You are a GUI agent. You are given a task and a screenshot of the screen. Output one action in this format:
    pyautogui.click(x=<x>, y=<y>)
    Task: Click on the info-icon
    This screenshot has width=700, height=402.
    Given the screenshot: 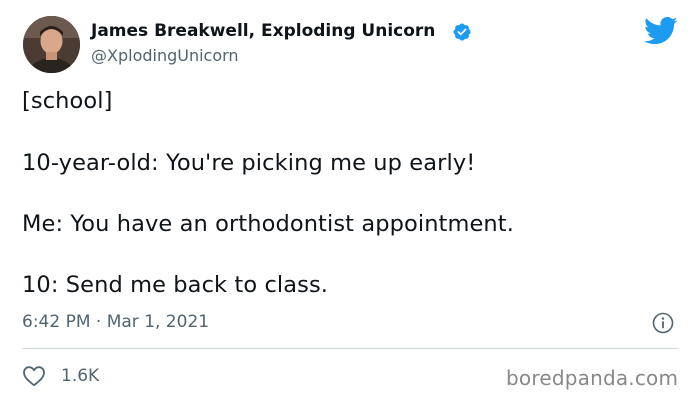 What is the action you would take?
    pyautogui.click(x=663, y=323)
    